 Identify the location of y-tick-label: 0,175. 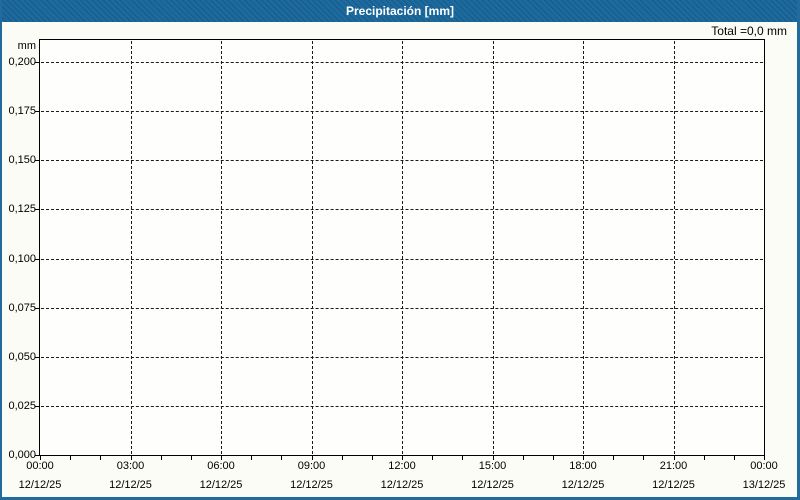
(22, 111).